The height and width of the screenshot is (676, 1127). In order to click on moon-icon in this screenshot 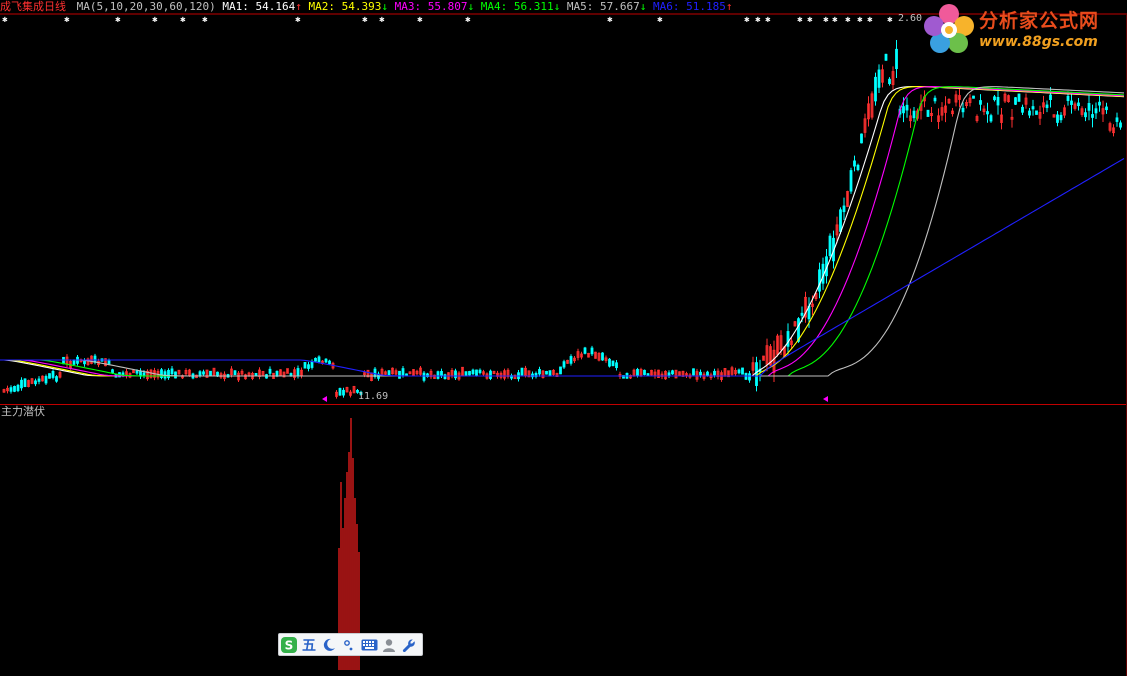, I will do `click(329, 644)`.